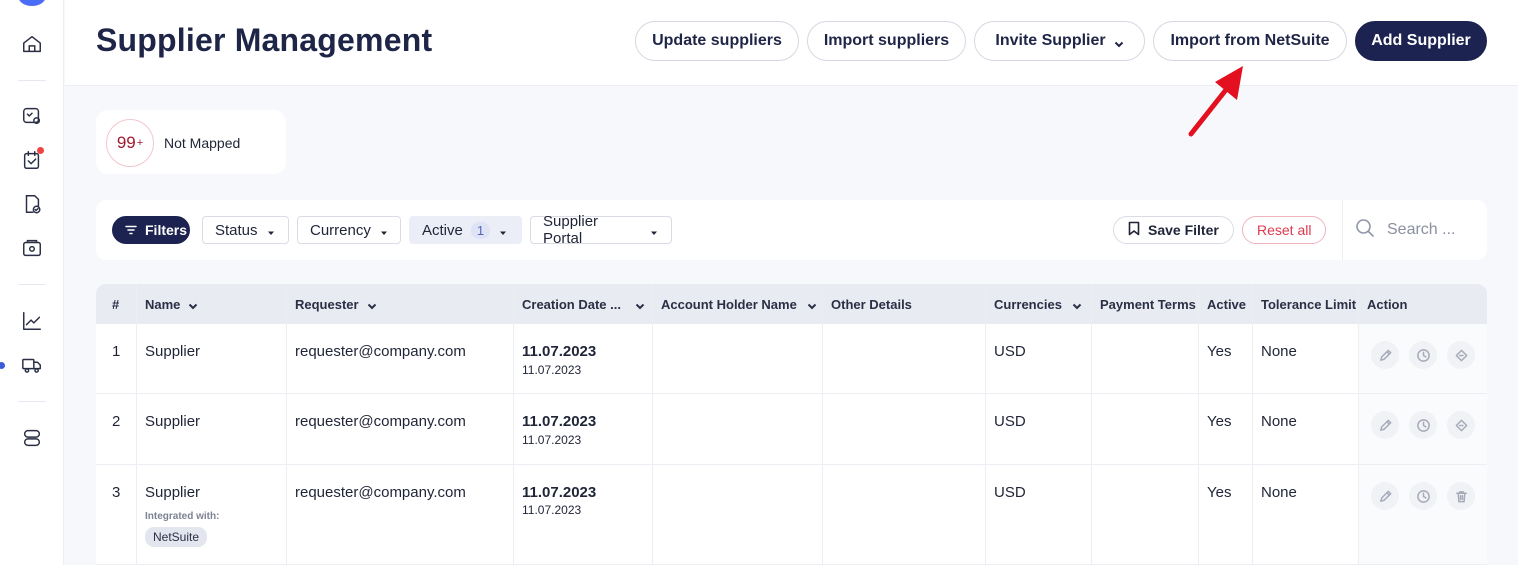  What do you see at coordinates (1461, 496) in the screenshot?
I see `trash-icon` at bounding box center [1461, 496].